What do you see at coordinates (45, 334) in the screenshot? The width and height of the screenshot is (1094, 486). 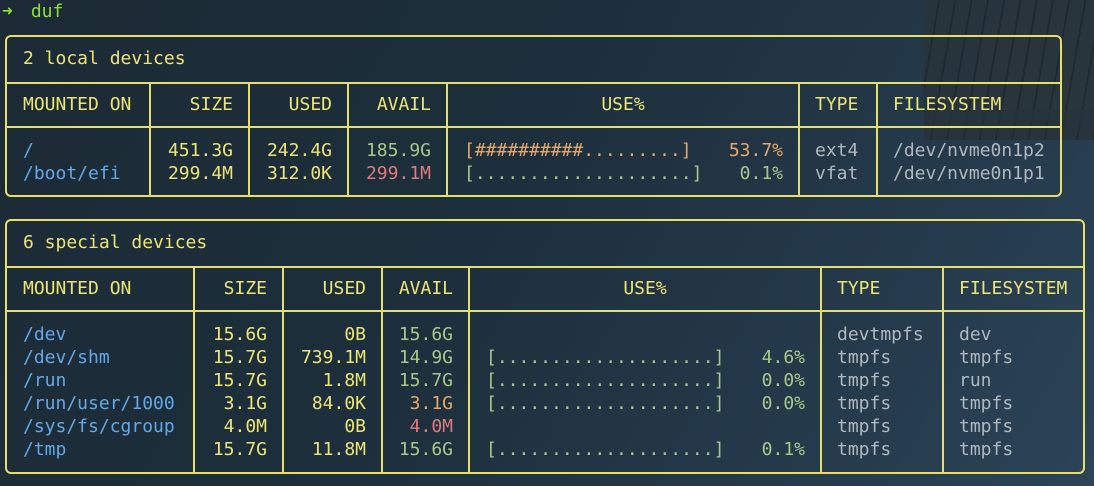 I see `mount-point: /dev` at bounding box center [45, 334].